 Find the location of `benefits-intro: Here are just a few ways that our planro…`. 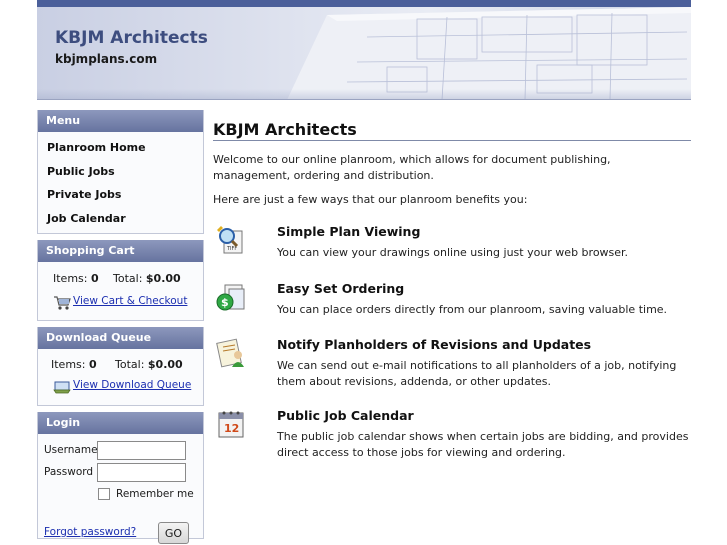

benefits-intro: Here are just a few ways that our planro… is located at coordinates (370, 199).